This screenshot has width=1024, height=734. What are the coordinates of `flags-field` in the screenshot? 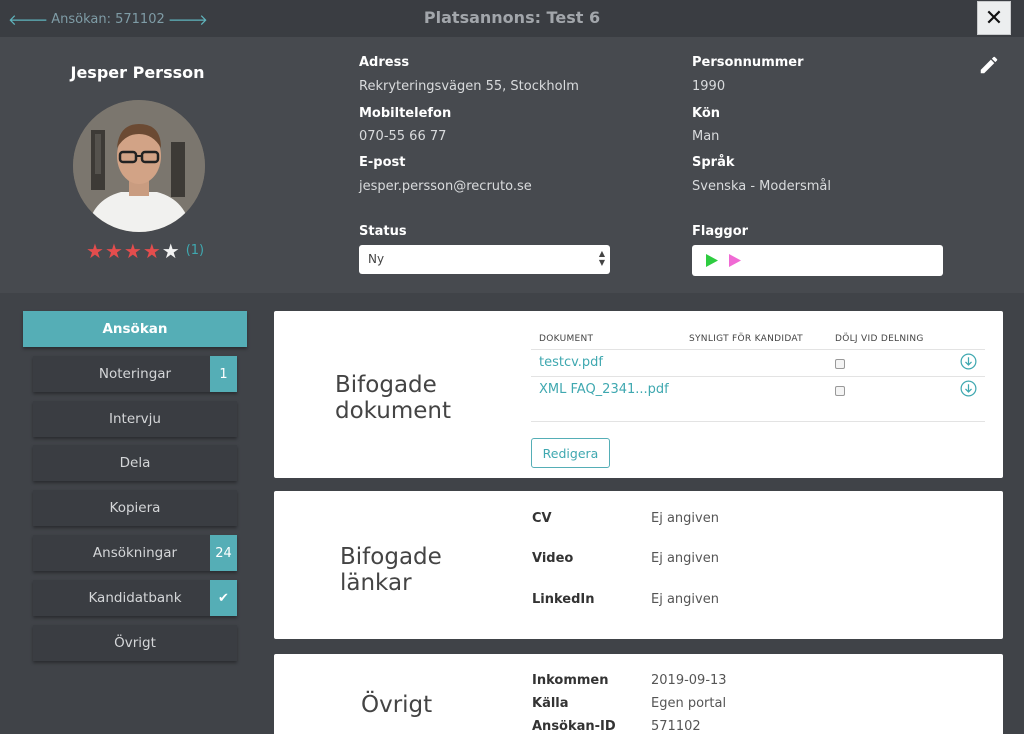 It's located at (817, 260).